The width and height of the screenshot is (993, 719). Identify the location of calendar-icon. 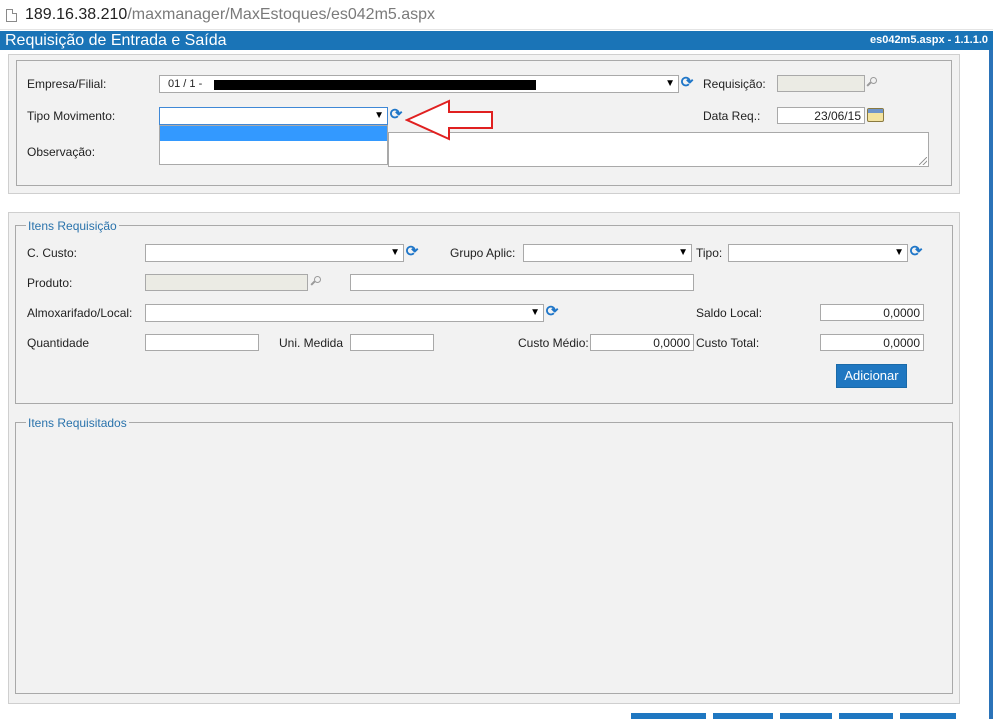
(875, 115).